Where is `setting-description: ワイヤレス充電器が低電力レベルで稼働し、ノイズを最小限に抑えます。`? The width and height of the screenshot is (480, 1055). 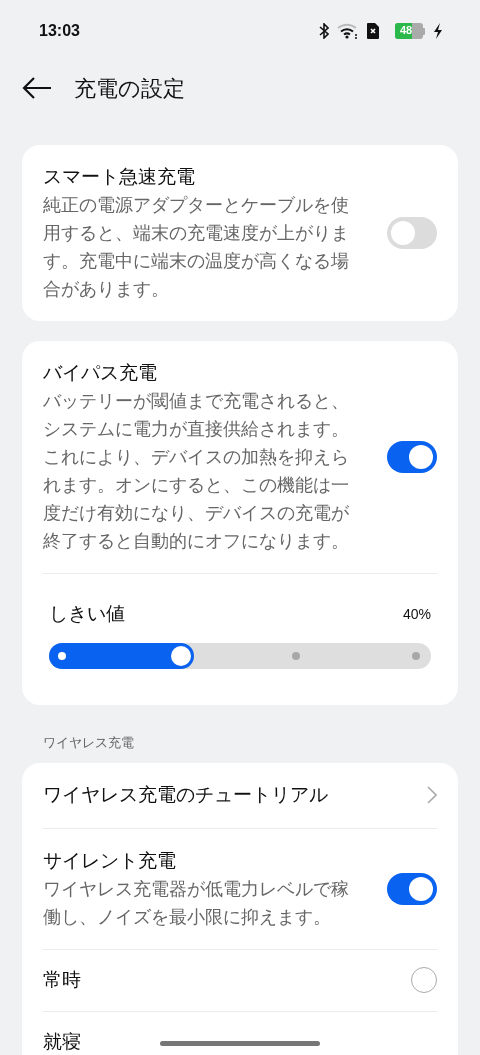 setting-description: ワイヤレス充電器が低電力レベルで稼働し、ノイズを最小限に抑えます。 is located at coordinates (196, 903).